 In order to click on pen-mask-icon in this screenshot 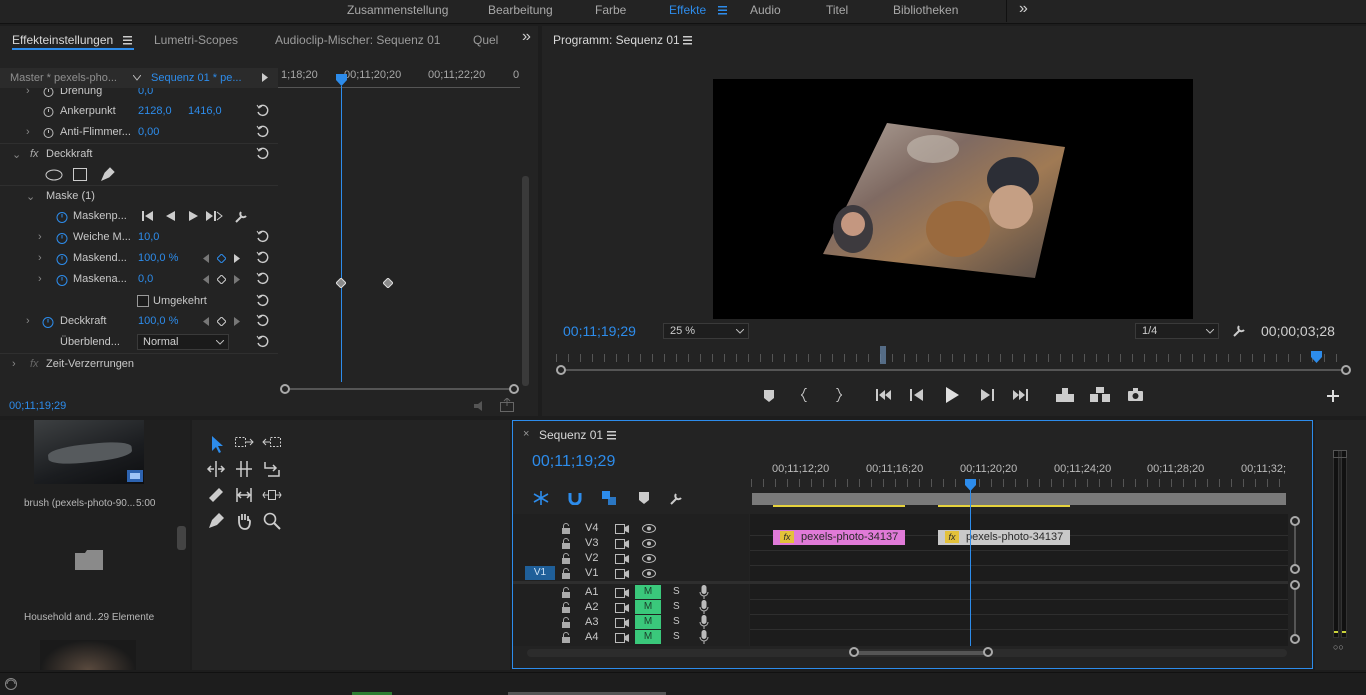, I will do `click(107, 174)`.